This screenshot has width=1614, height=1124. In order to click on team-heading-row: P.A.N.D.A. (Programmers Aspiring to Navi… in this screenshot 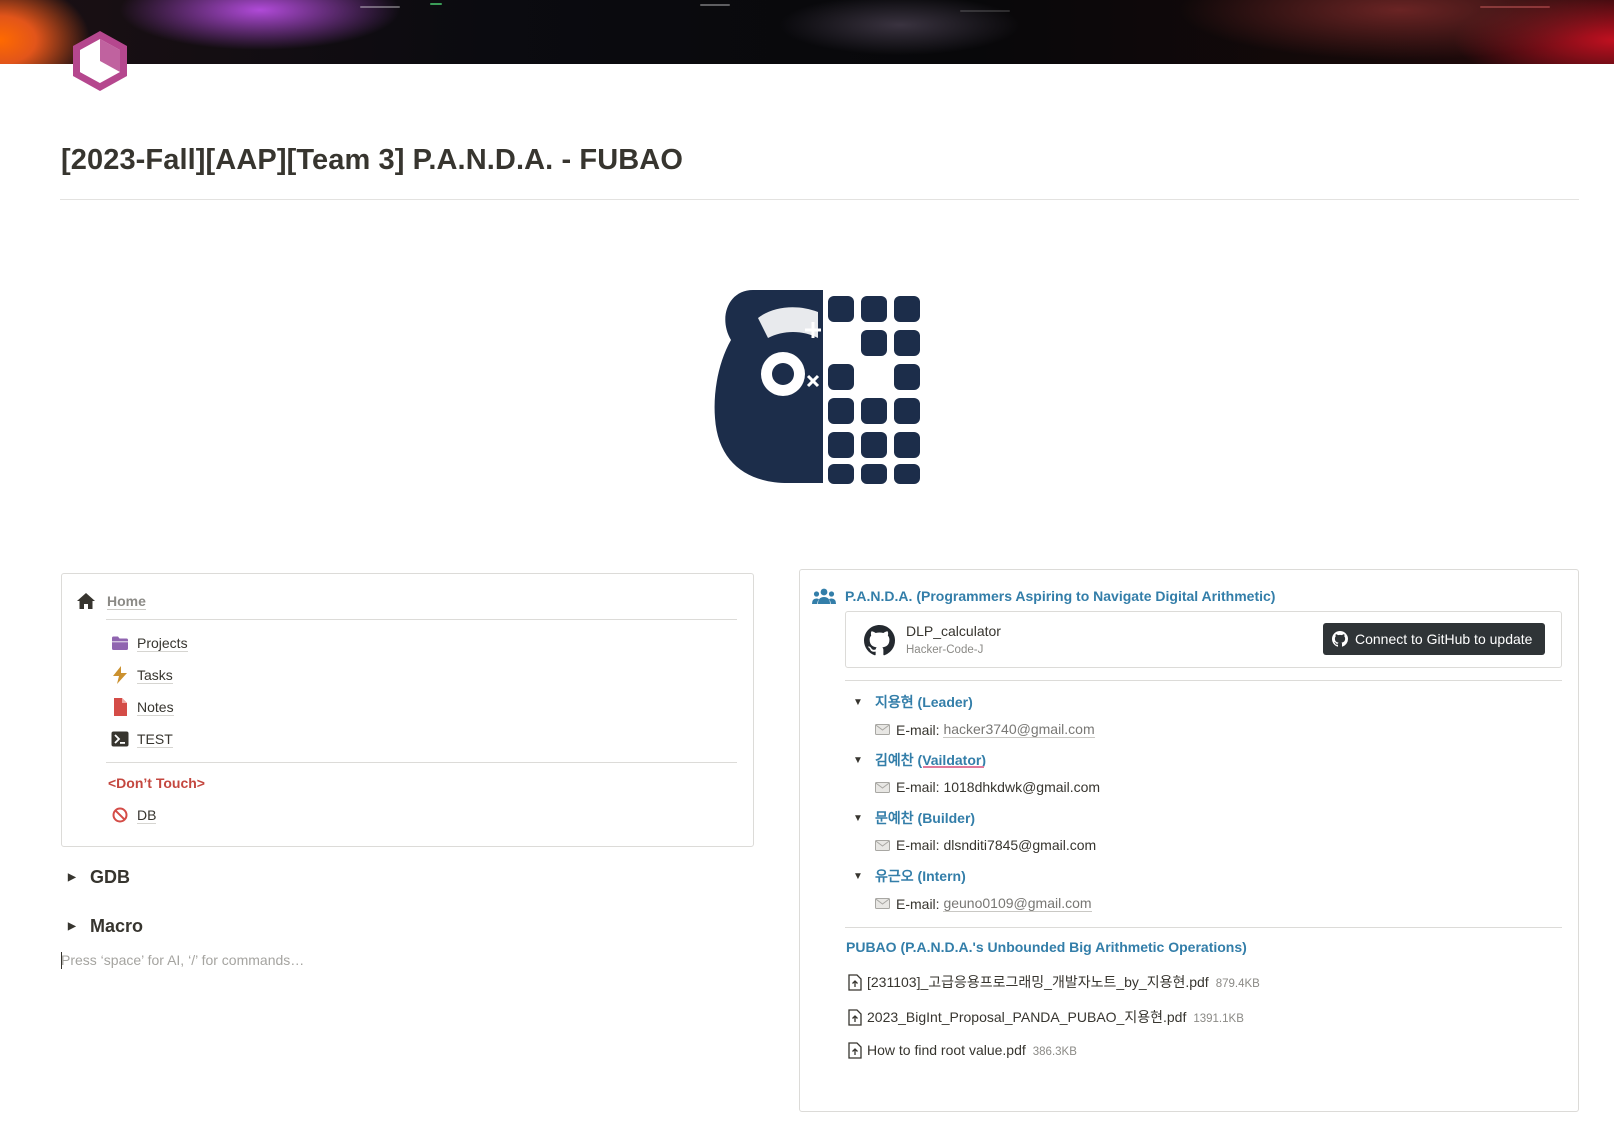, I will do `click(1043, 596)`.